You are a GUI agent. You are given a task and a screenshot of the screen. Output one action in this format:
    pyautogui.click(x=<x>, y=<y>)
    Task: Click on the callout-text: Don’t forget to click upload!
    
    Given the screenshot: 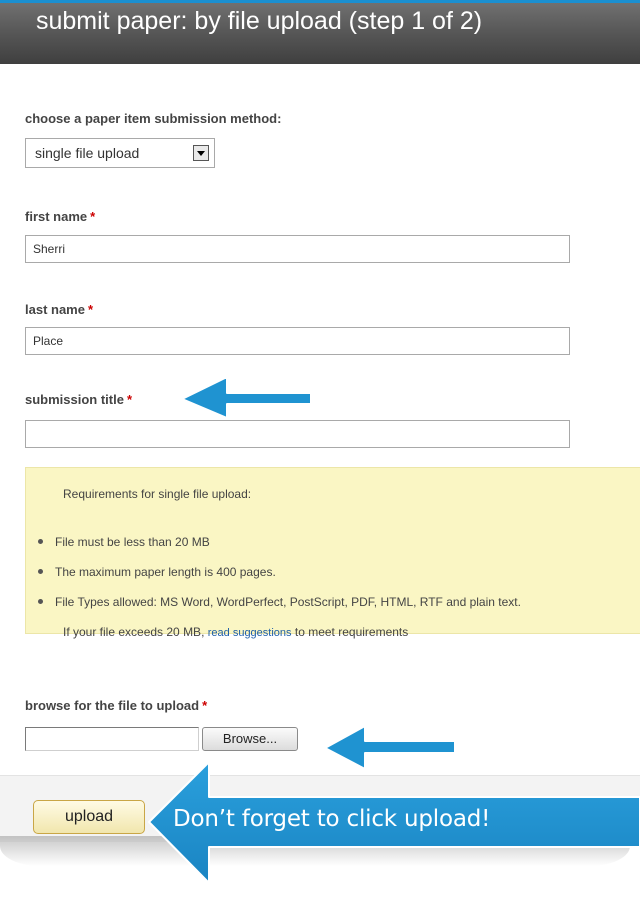 What is the action you would take?
    pyautogui.click(x=332, y=819)
    